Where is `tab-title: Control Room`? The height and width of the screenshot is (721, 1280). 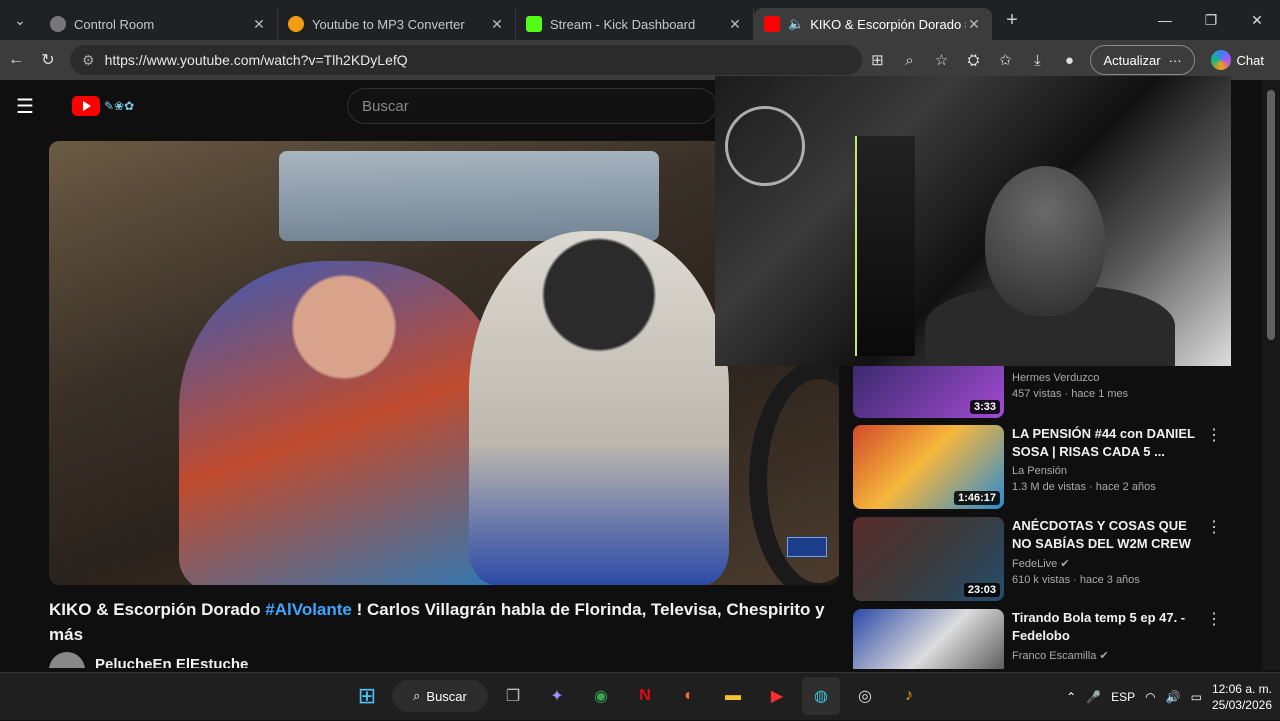 tab-title: Control Room is located at coordinates (114, 24).